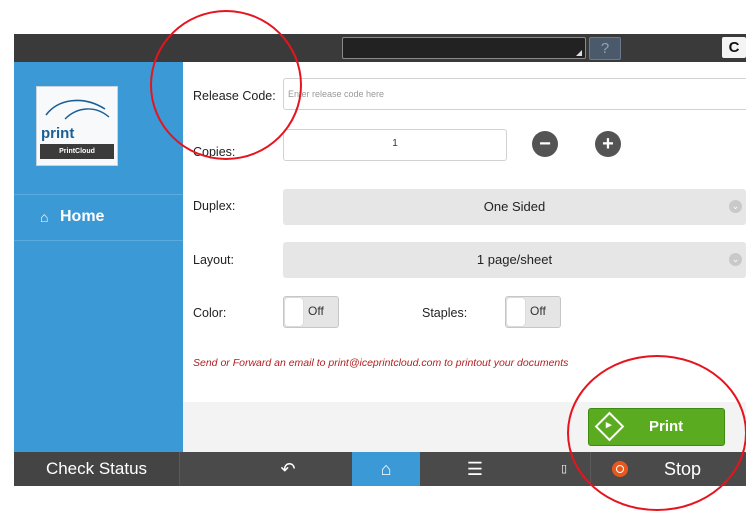 The width and height of the screenshot is (746, 511). I want to click on power-button: C, so click(734, 47).